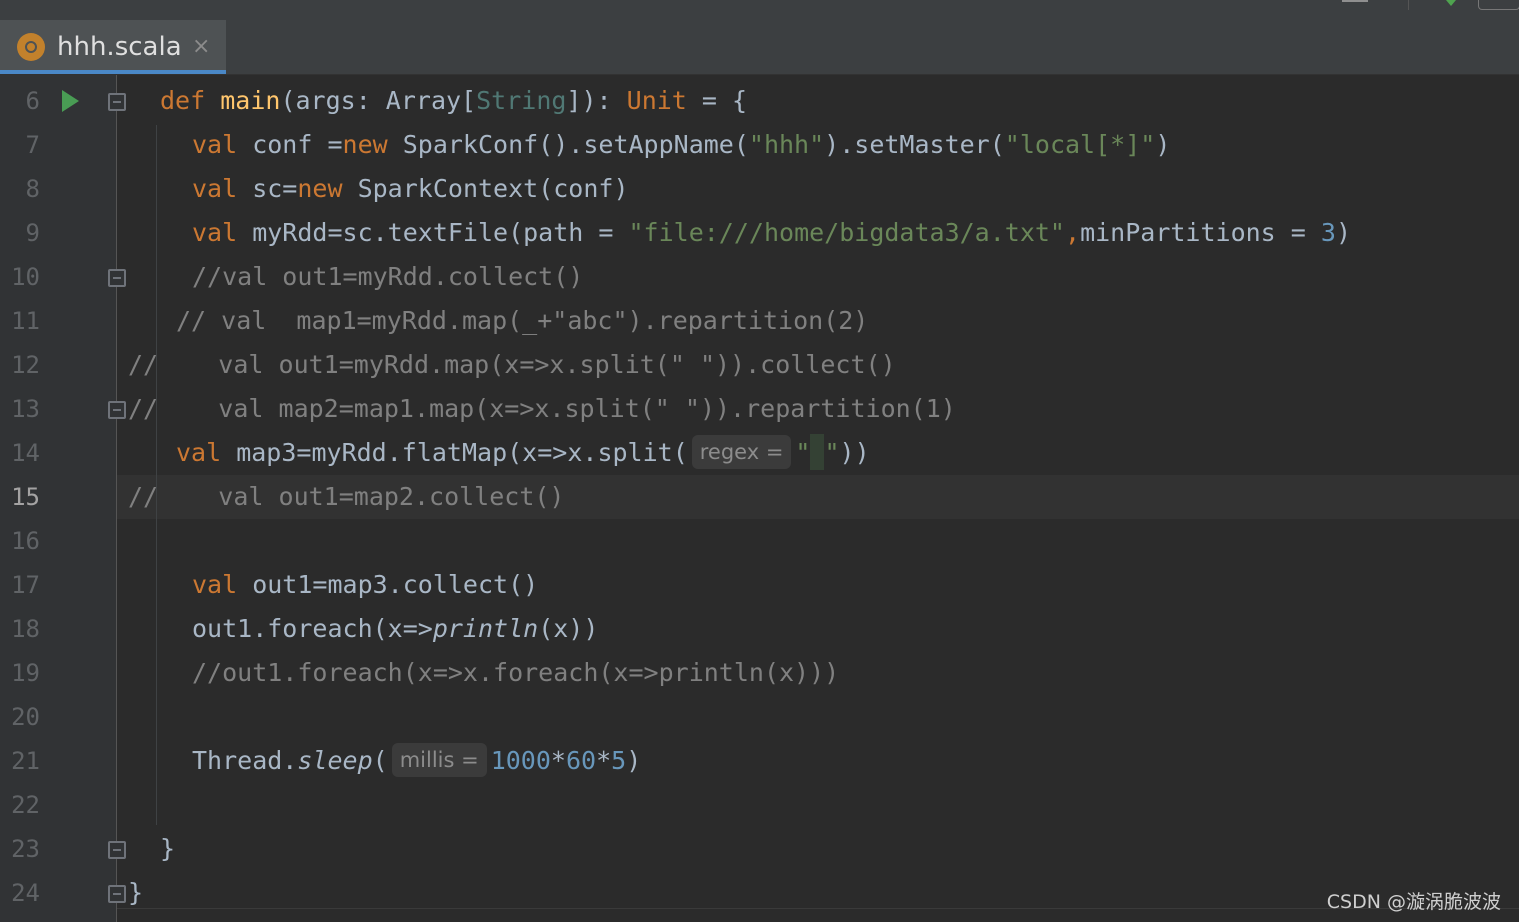  I want to click on code-comment: //val out1=myRdd.collect(), so click(387, 277).